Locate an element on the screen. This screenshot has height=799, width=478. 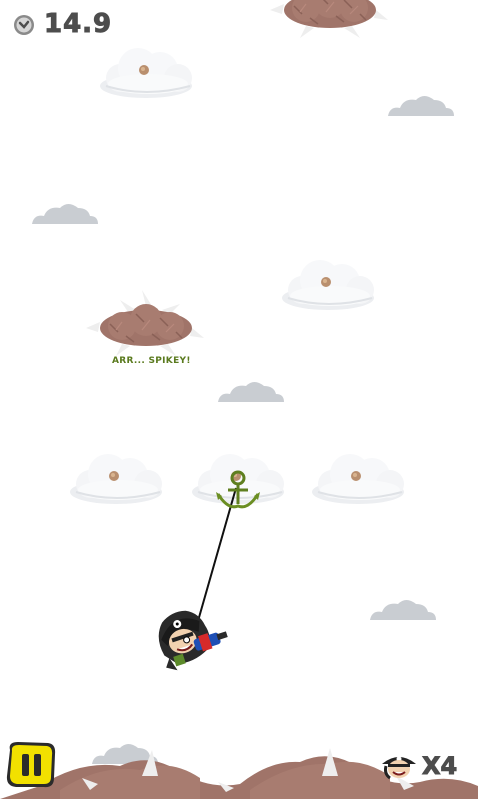
grapple-rope is located at coordinates (216, 558).